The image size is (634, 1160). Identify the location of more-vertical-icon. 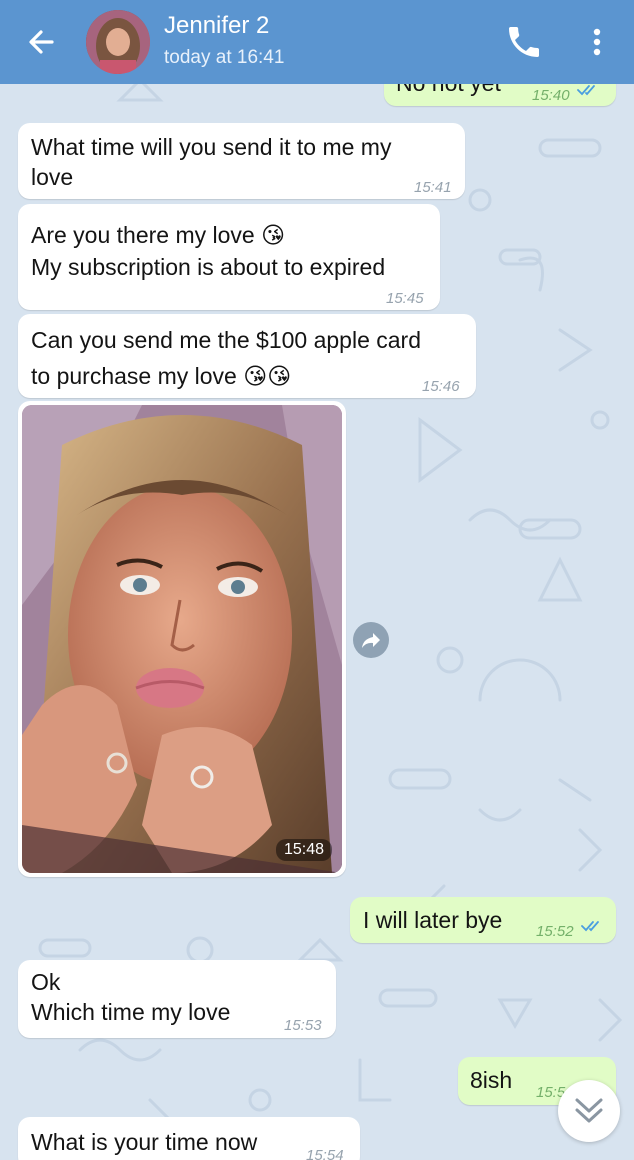
(597, 42).